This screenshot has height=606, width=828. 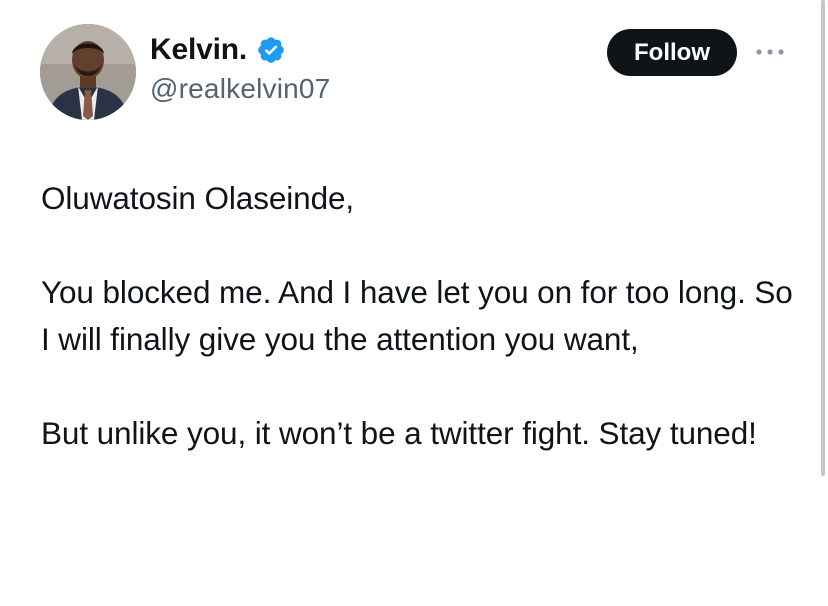 I want to click on tweet-paragraph: Oluwatosin Olaseinde,, so click(x=198, y=198).